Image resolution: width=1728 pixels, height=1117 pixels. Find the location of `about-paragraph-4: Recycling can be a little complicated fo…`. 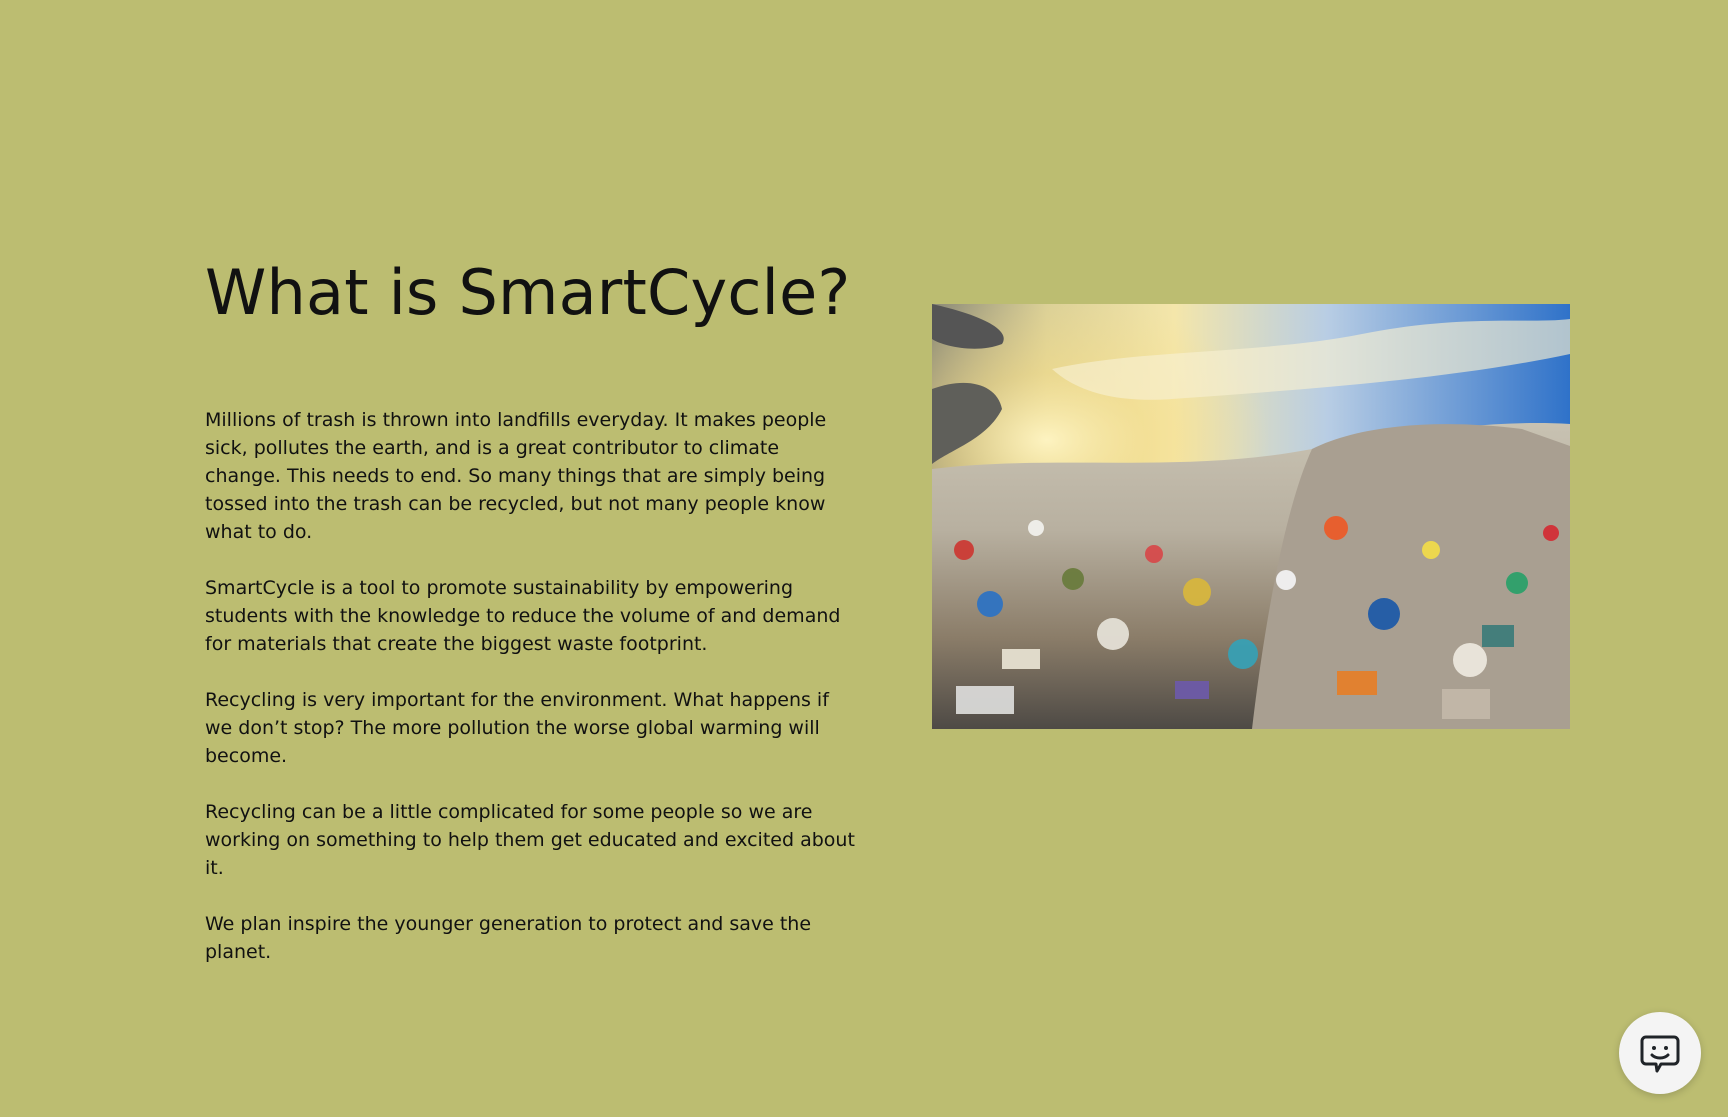

about-paragraph-4: Recycling can be a little complicated fo… is located at coordinates (530, 840).